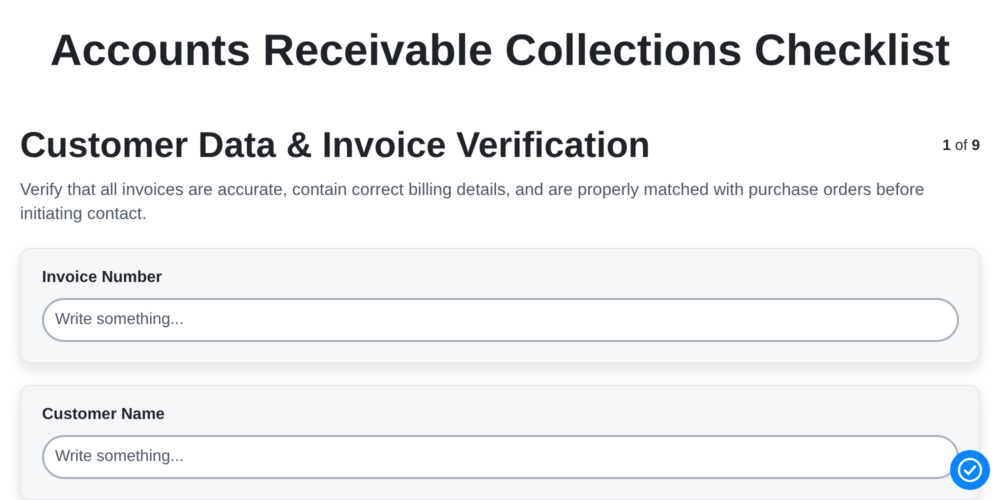  I want to click on section-heading: Customer Data & Invoice Verification, so click(335, 145).